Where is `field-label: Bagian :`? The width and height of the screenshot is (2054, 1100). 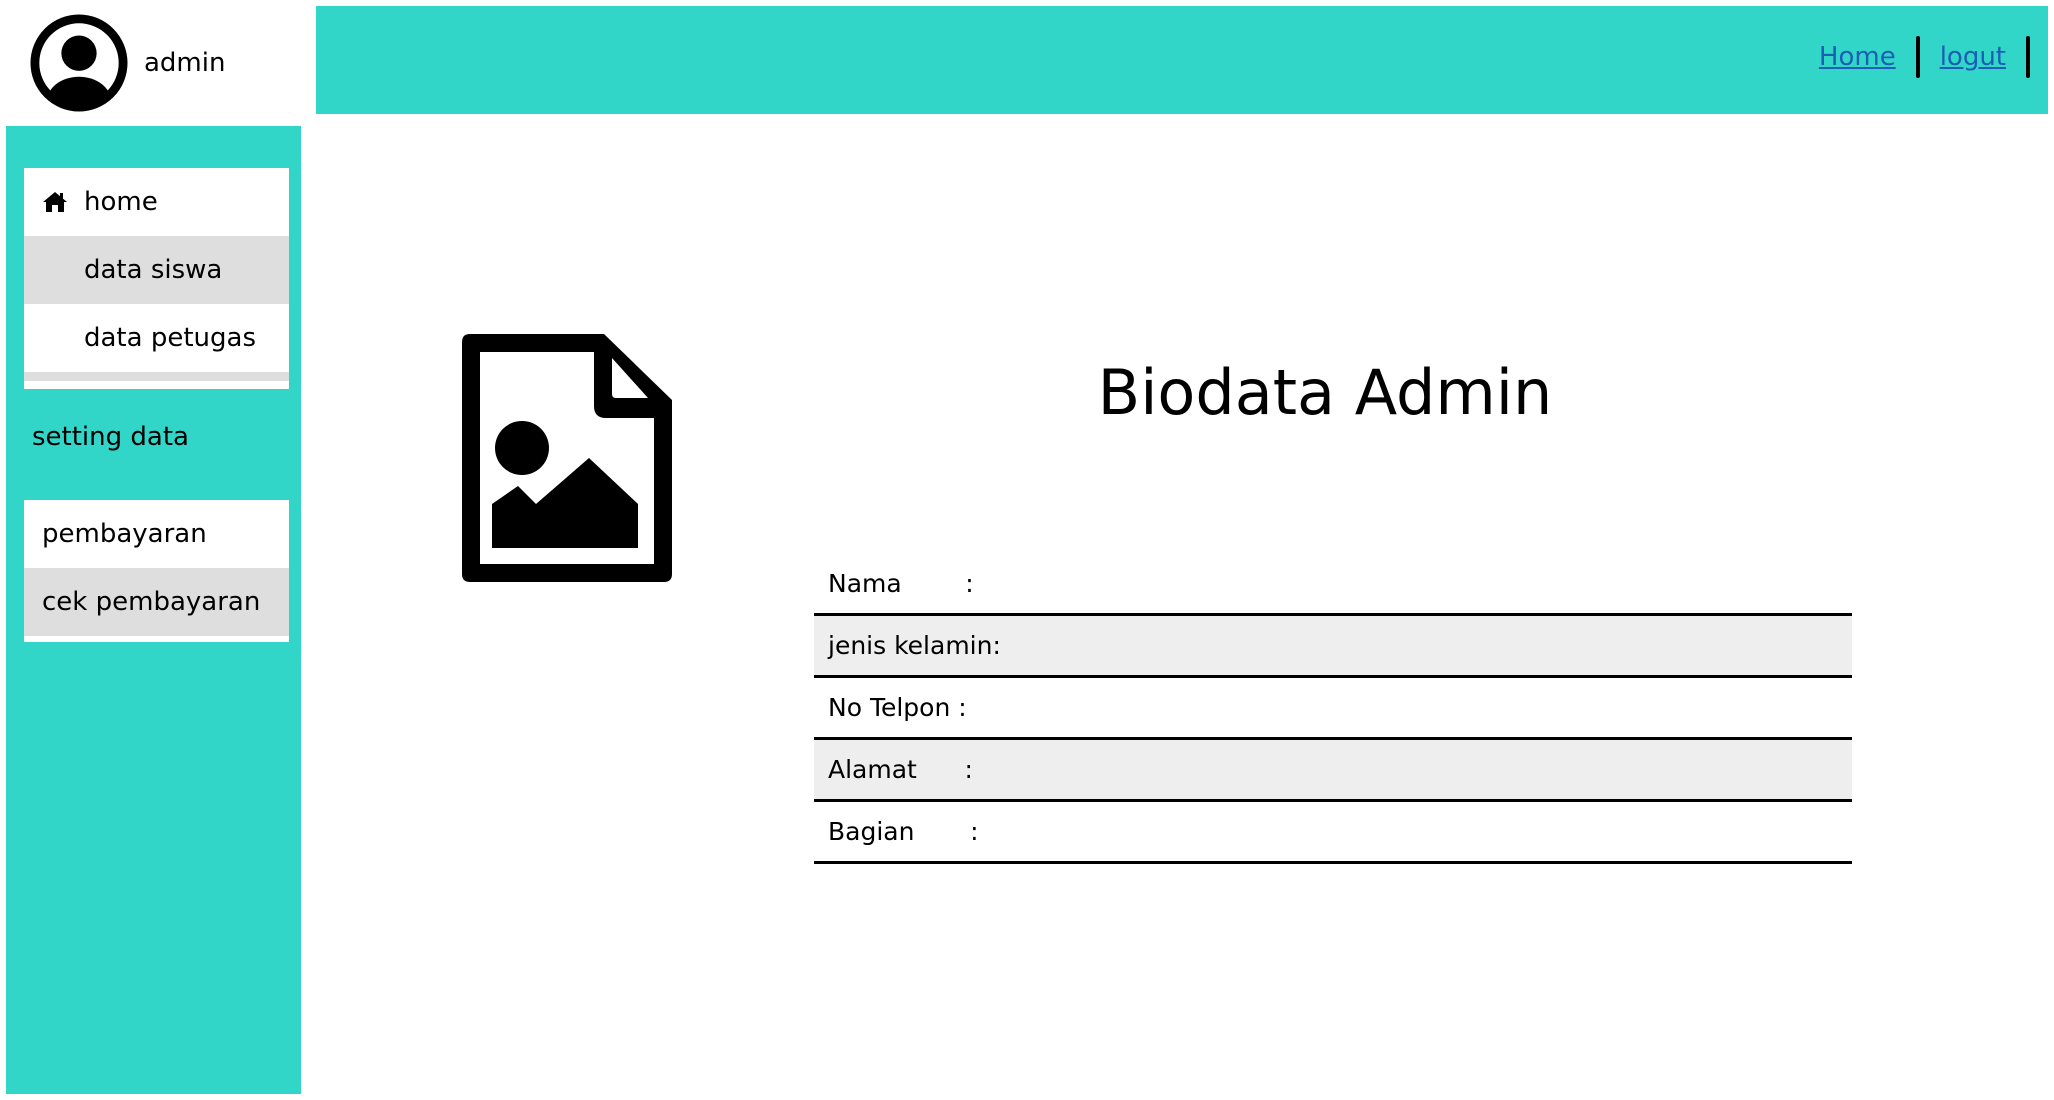 field-label: Bagian : is located at coordinates (903, 831).